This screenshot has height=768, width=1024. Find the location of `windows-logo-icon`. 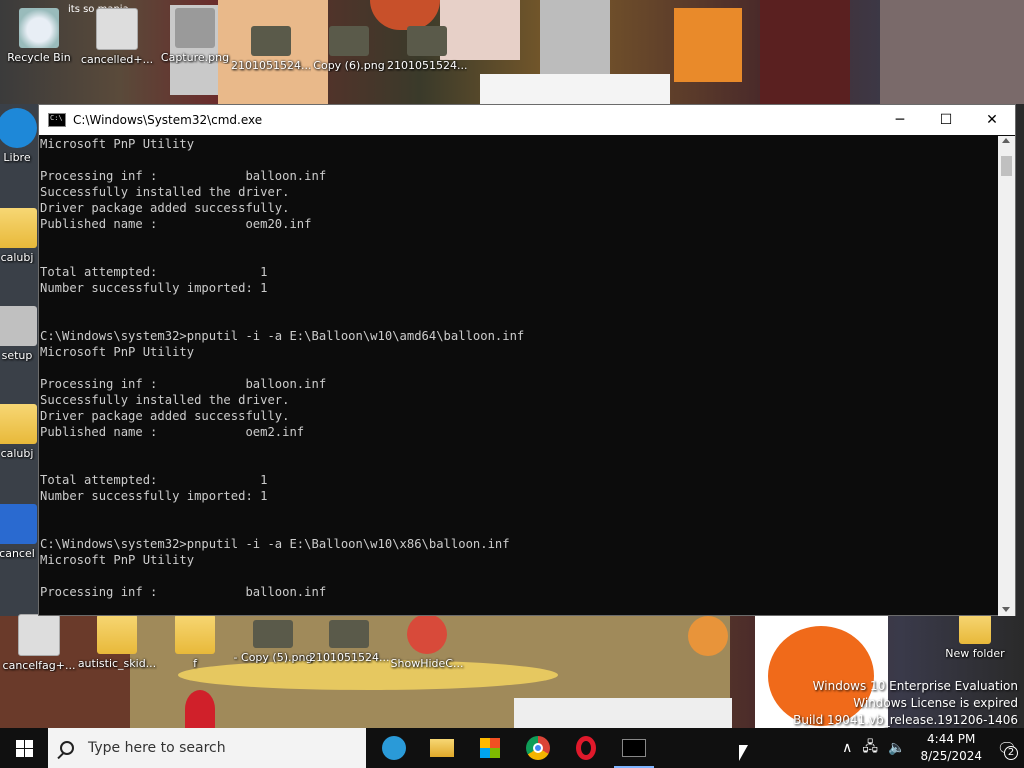

windows-logo-icon is located at coordinates (24, 748).